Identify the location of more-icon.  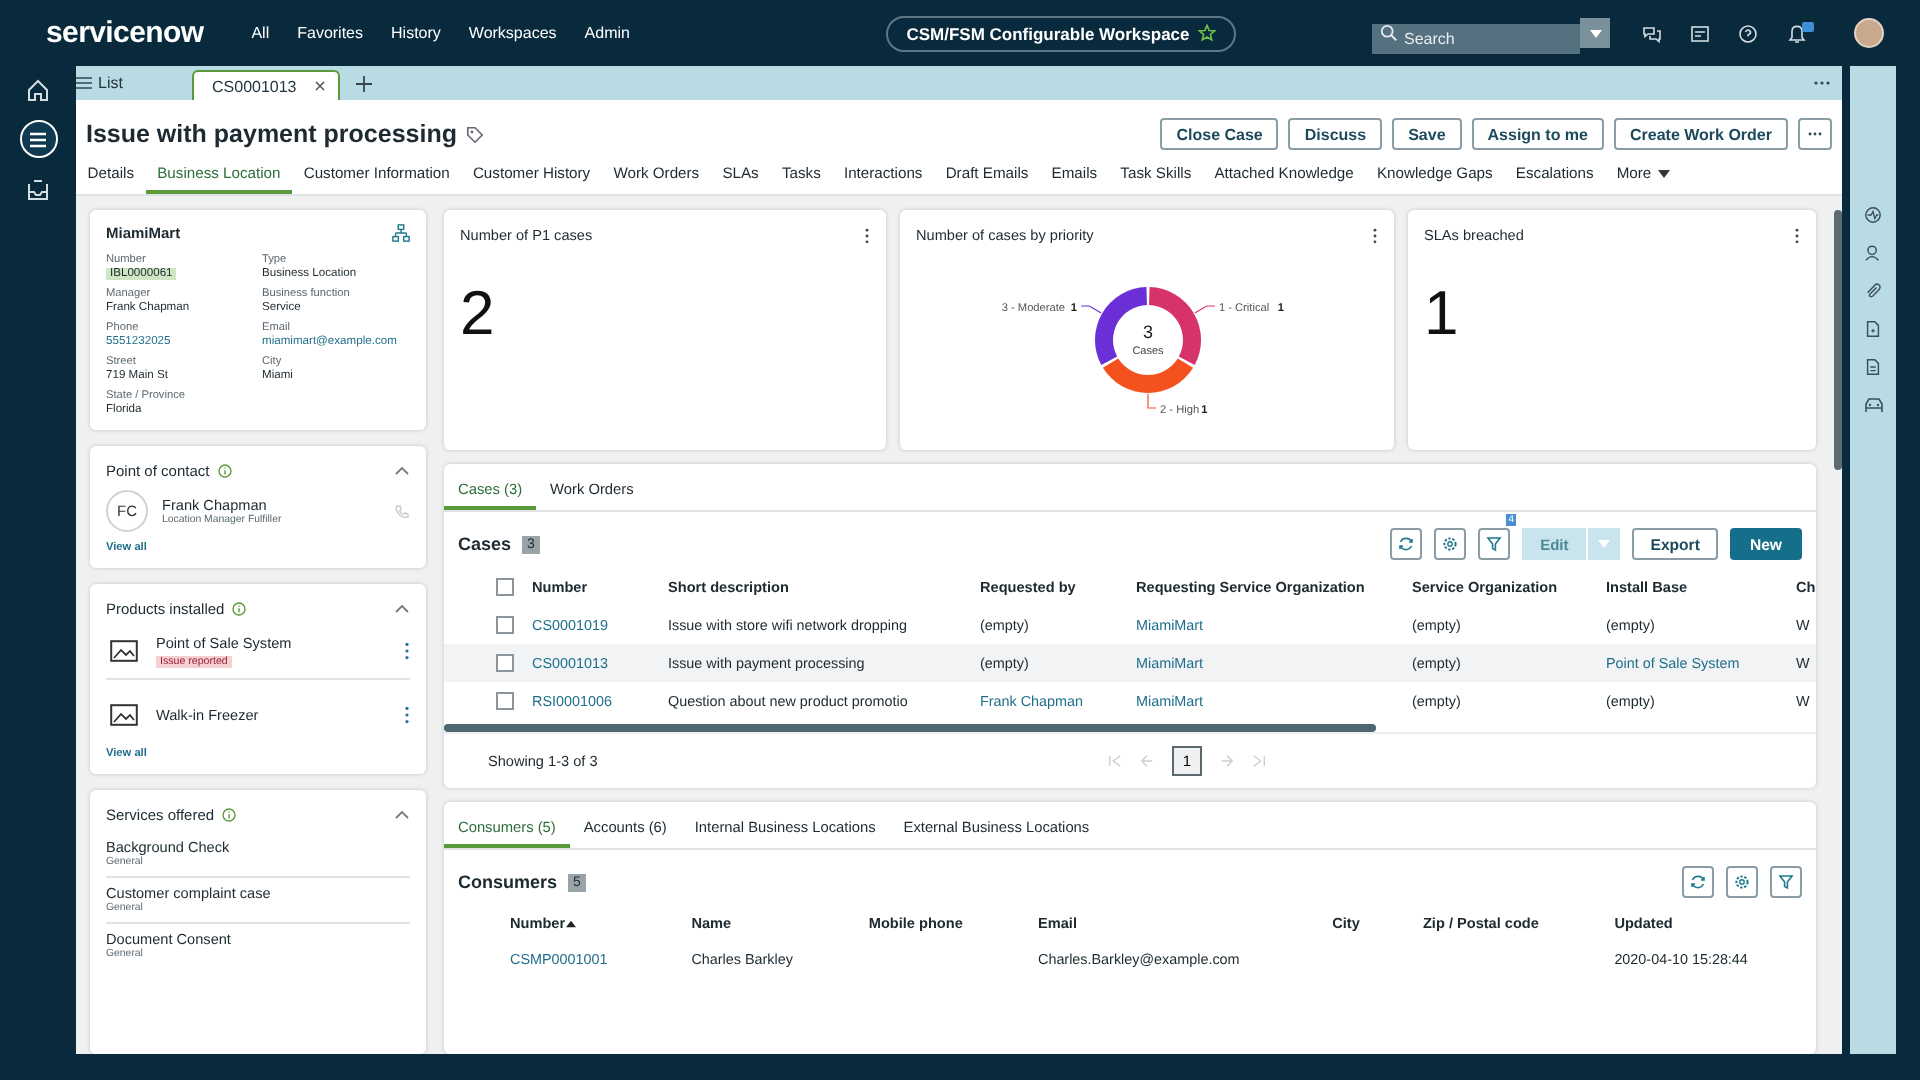
(1822, 83).